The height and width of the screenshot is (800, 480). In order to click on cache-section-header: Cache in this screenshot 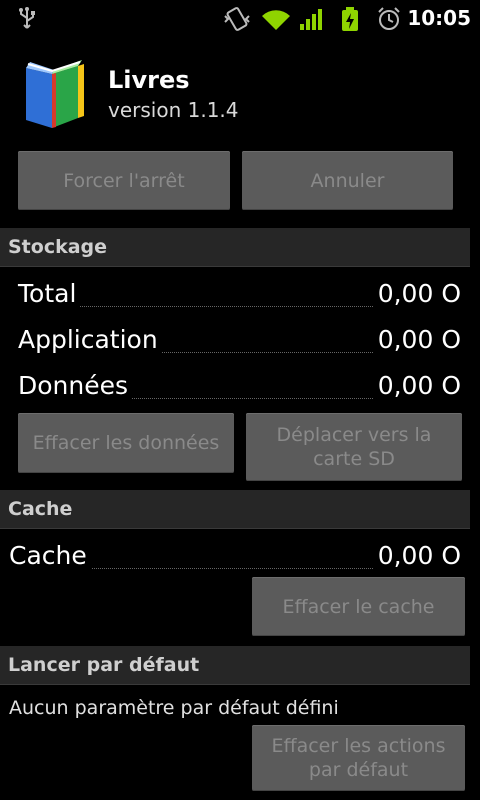, I will do `click(235, 509)`.